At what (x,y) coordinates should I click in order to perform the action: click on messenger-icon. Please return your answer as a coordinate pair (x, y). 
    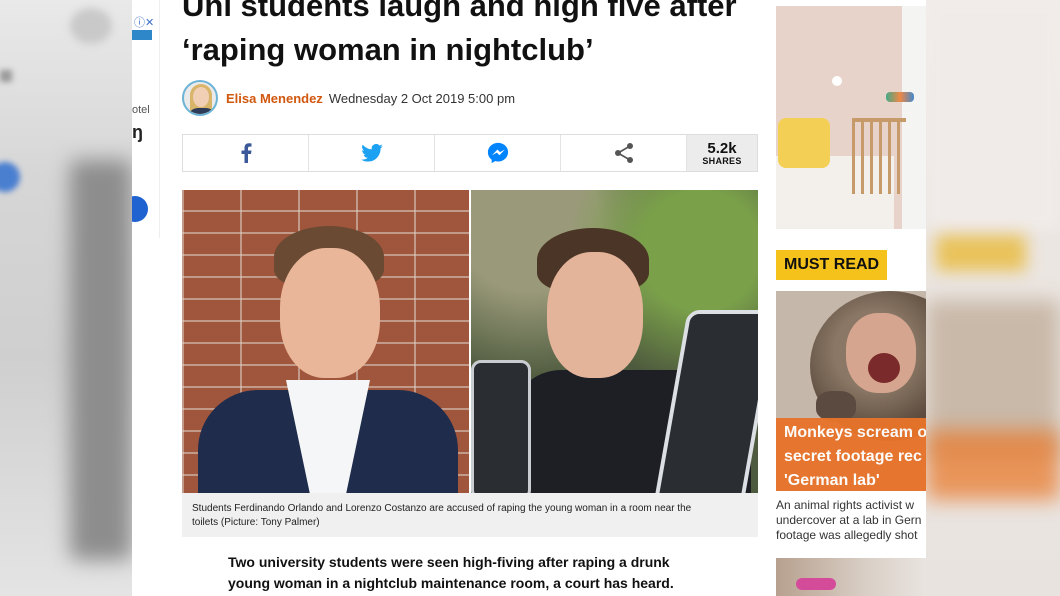
    Looking at the image, I should click on (497, 153).